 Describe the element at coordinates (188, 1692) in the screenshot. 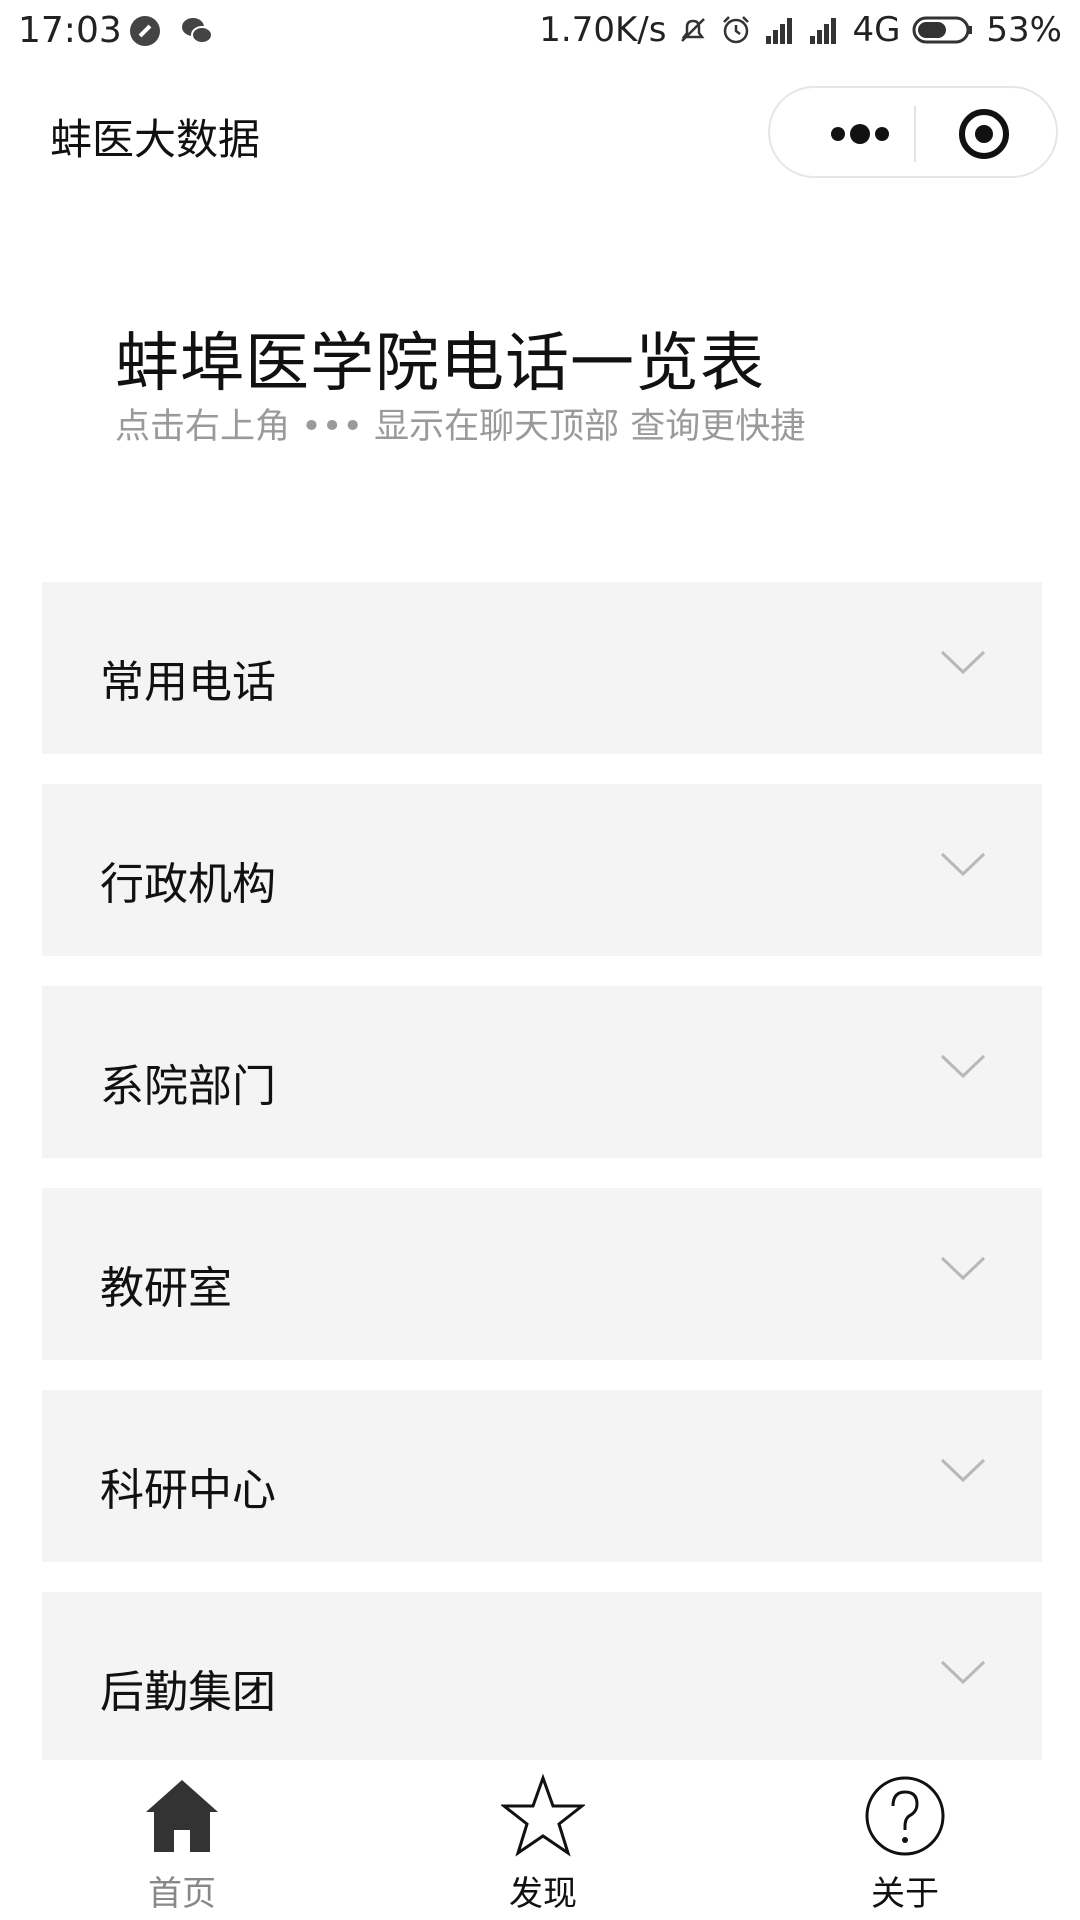

I see `section-label: 后勤集团` at that location.